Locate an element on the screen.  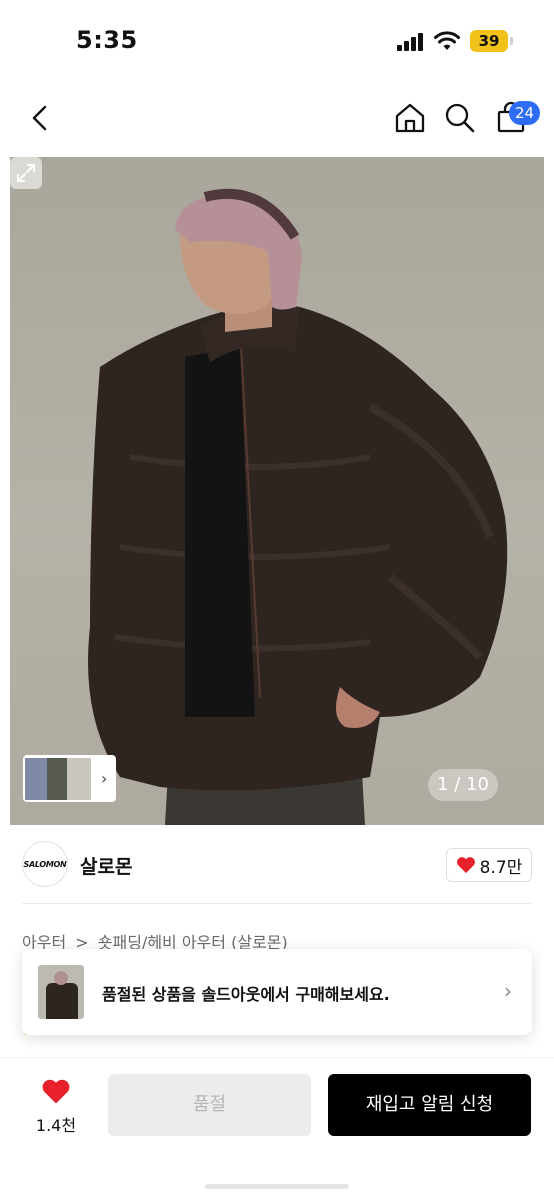
brand-name: 살로몬 is located at coordinates (106, 865).